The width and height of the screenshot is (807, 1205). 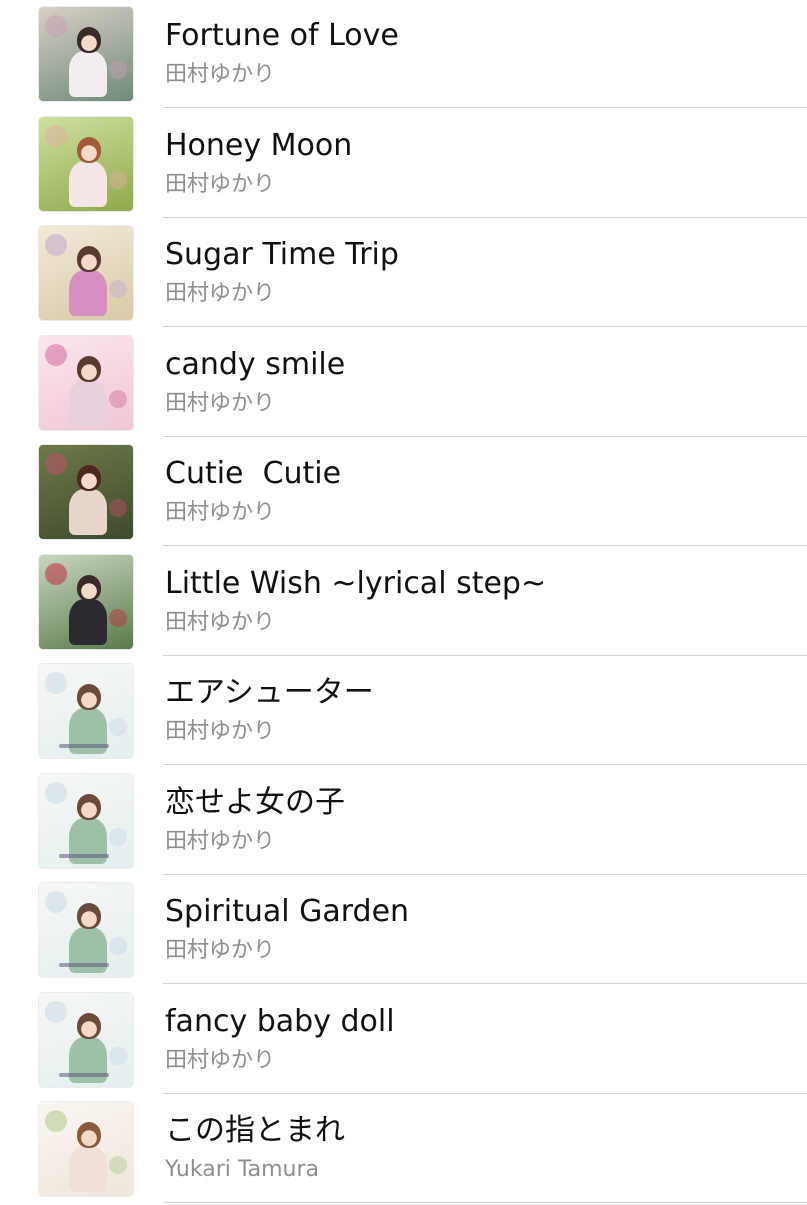 I want to click on album-art-parasol-girl, so click(x=86, y=54).